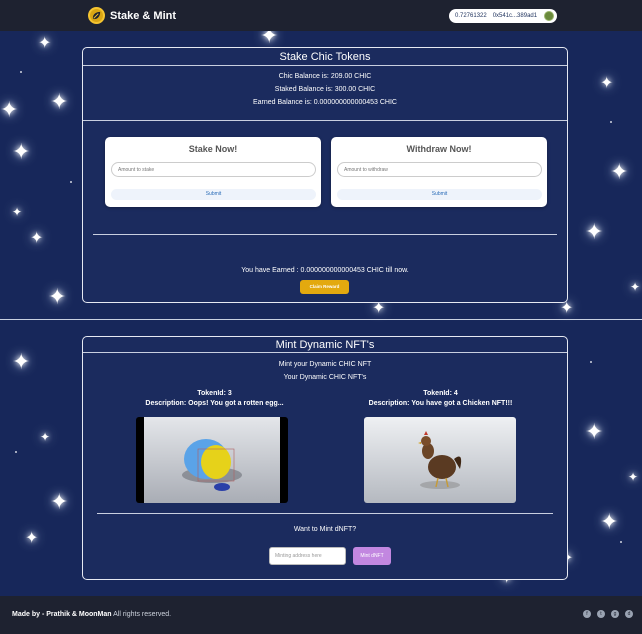  Describe the element at coordinates (96, 15) in the screenshot. I see `brand-logo-icon` at that location.